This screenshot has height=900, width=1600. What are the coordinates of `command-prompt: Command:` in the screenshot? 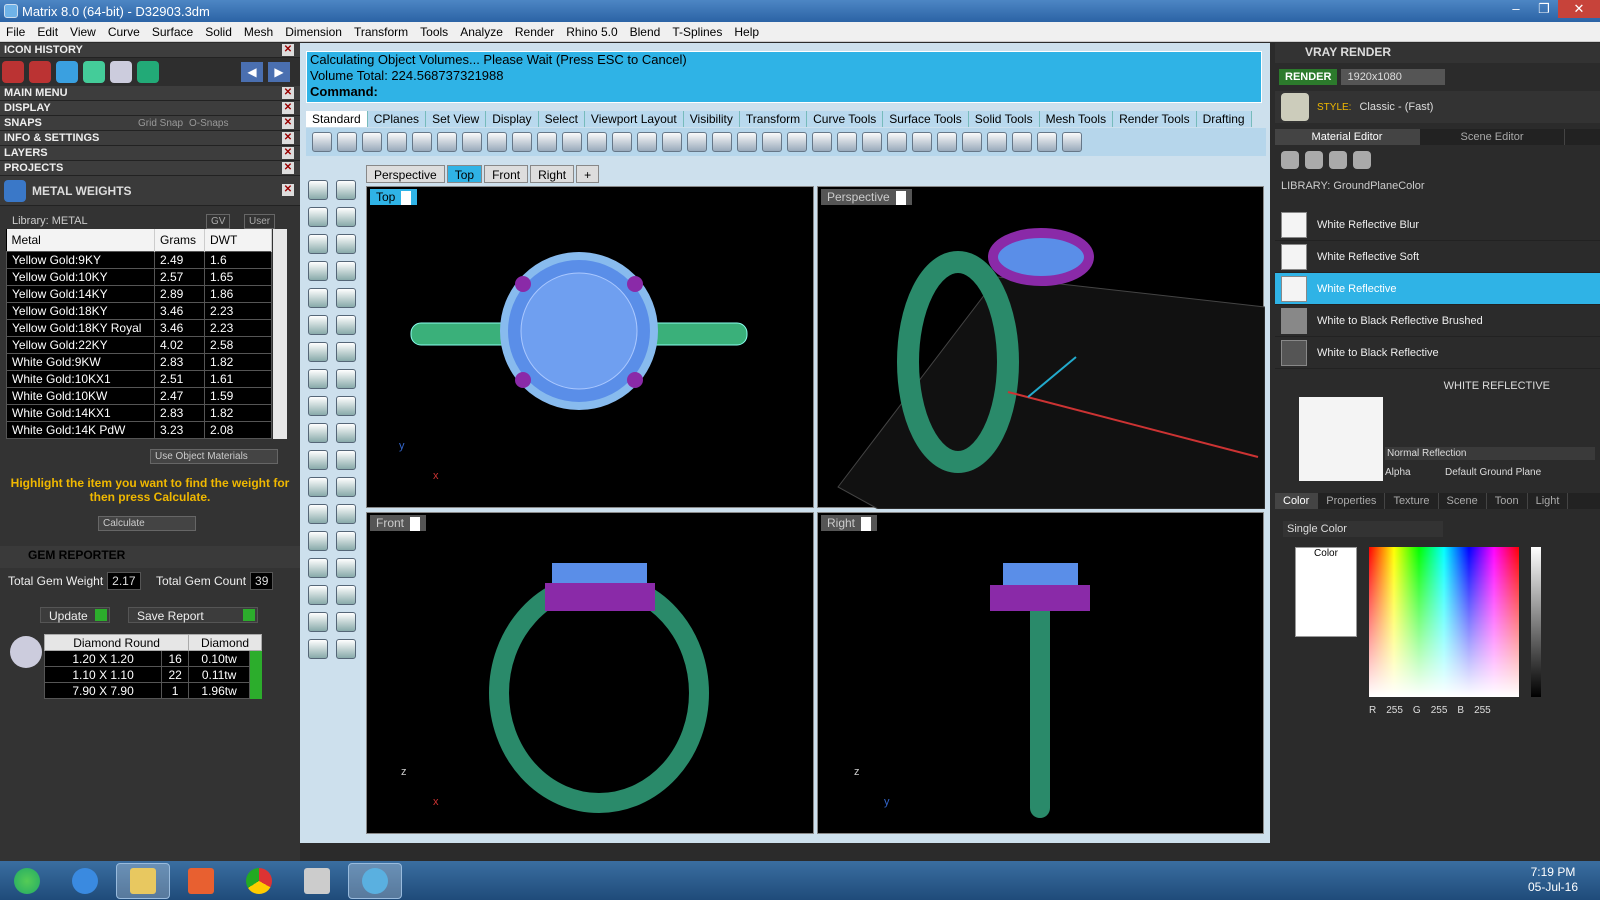 It's located at (785, 92).